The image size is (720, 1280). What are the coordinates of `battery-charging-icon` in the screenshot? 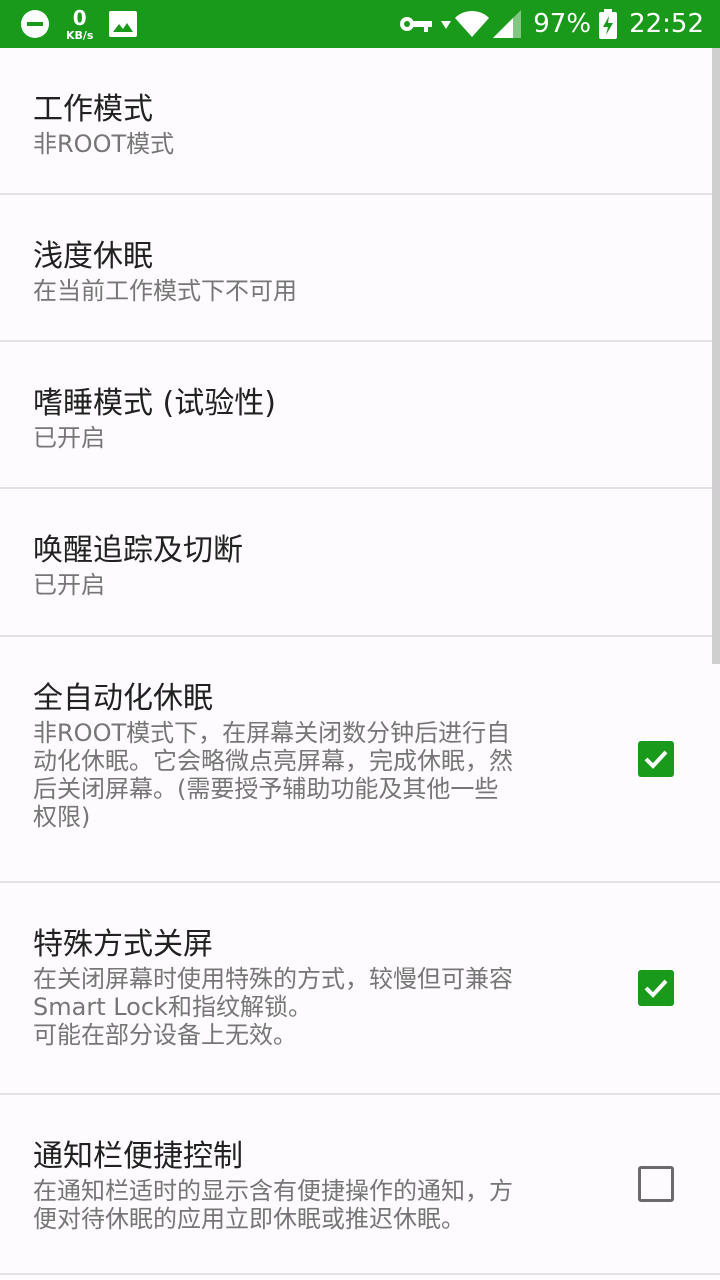 It's located at (608, 24).